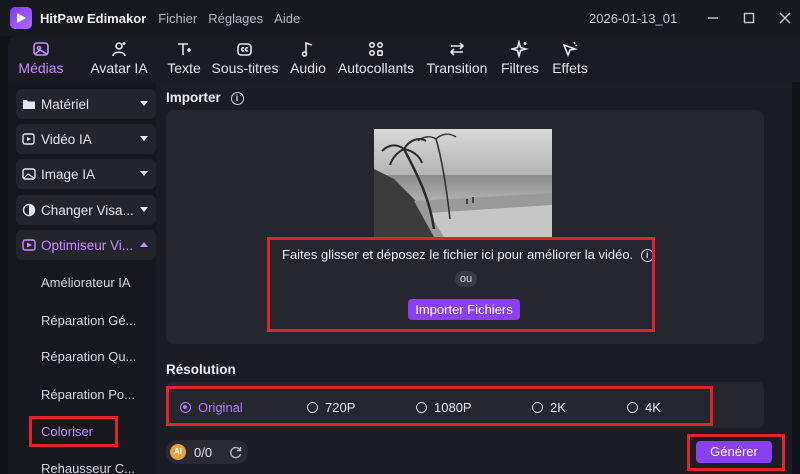  Describe the element at coordinates (245, 68) in the screenshot. I see `tab-label: Sous-titres` at that location.